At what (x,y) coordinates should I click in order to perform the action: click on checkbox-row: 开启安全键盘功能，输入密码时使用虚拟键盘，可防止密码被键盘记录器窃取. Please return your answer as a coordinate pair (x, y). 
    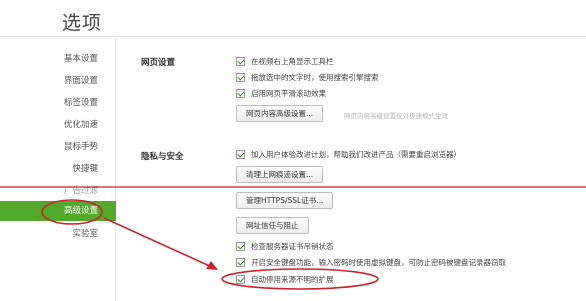
    Looking at the image, I should click on (371, 262).